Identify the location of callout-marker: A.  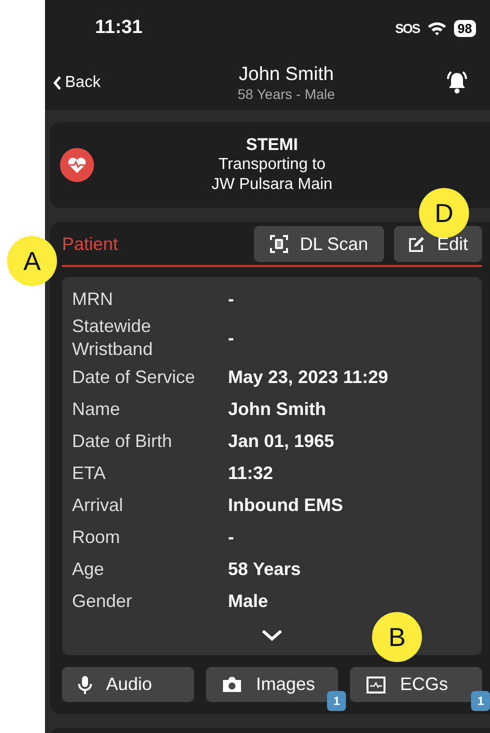
(32, 261).